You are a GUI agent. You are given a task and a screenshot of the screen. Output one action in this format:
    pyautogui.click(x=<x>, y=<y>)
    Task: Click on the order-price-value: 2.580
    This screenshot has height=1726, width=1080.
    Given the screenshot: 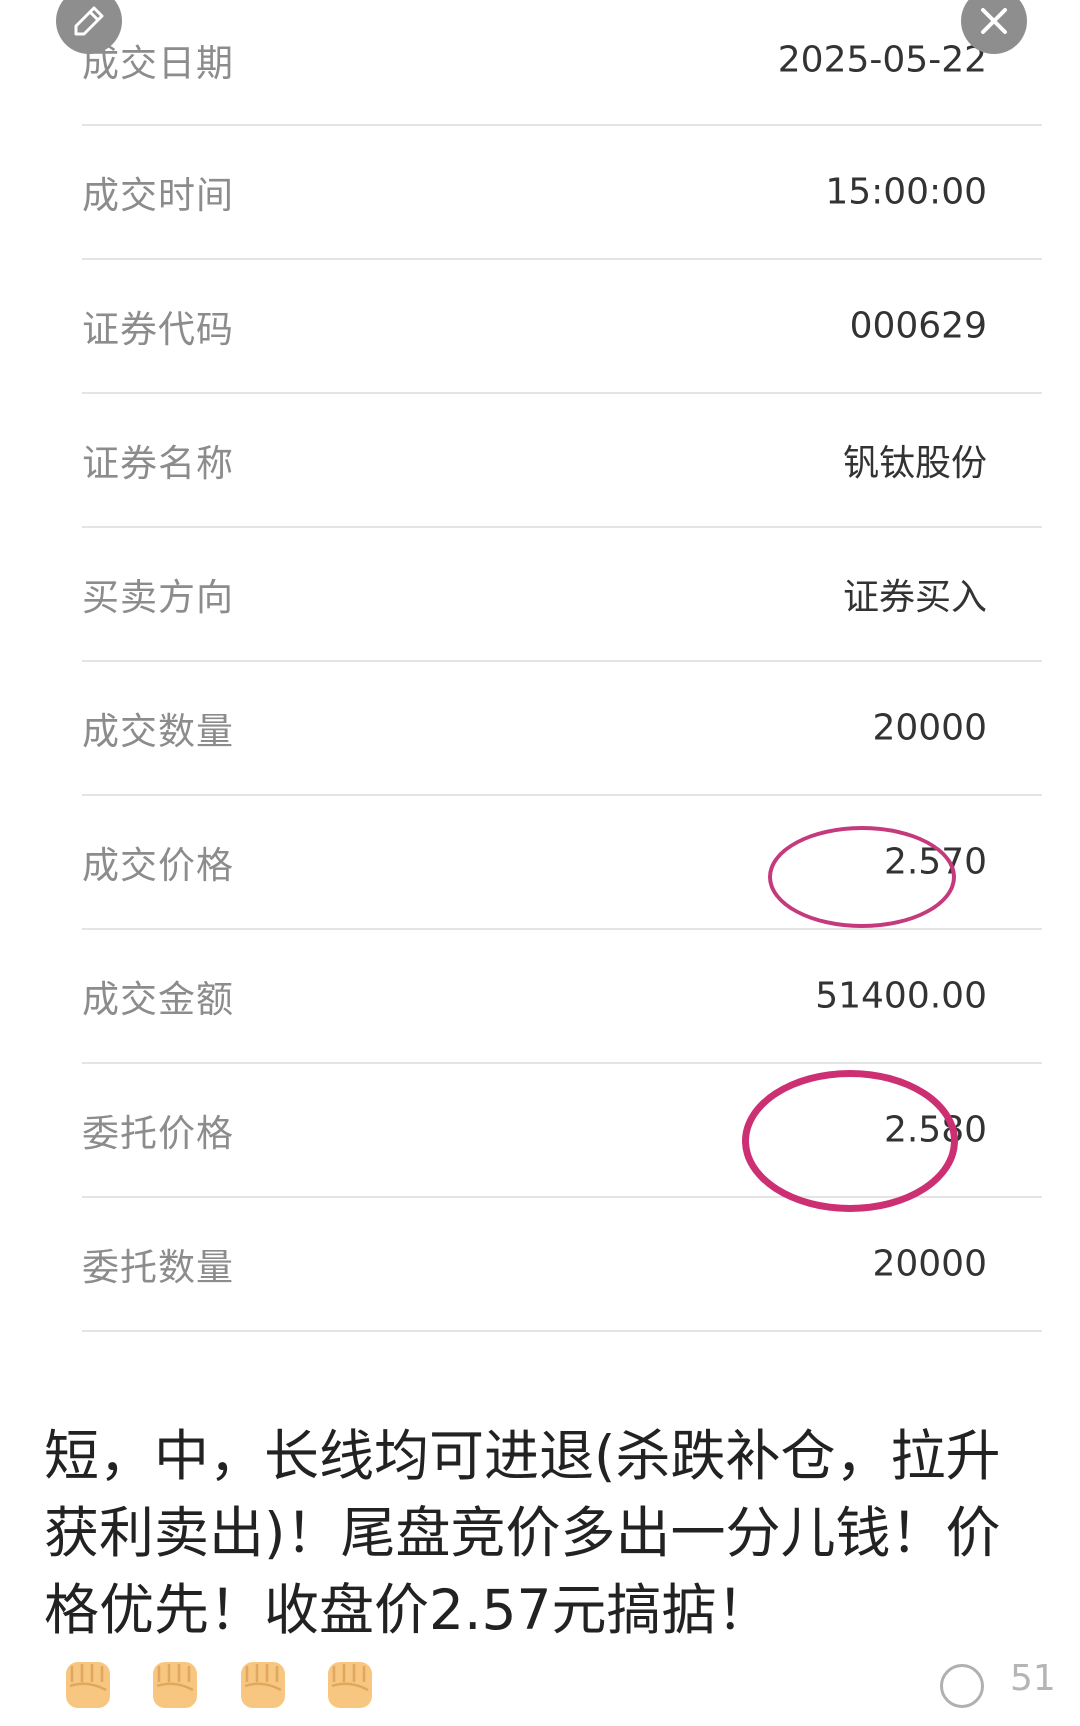 What is the action you would take?
    pyautogui.click(x=935, y=1130)
    